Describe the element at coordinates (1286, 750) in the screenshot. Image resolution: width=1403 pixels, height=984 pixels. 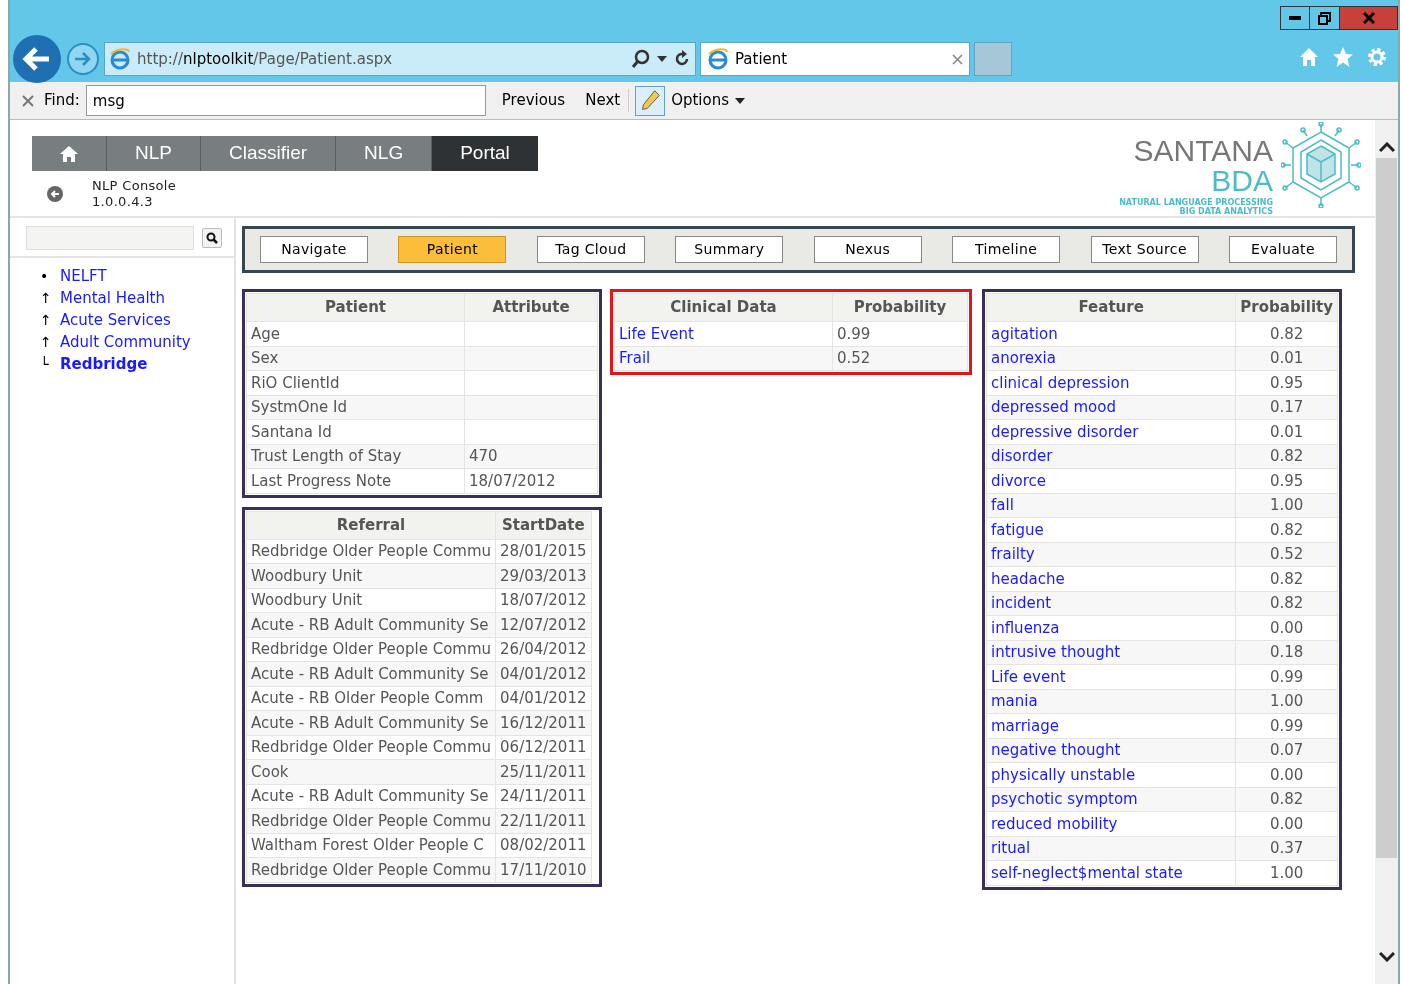
I see `table-cell: 0.07` at that location.